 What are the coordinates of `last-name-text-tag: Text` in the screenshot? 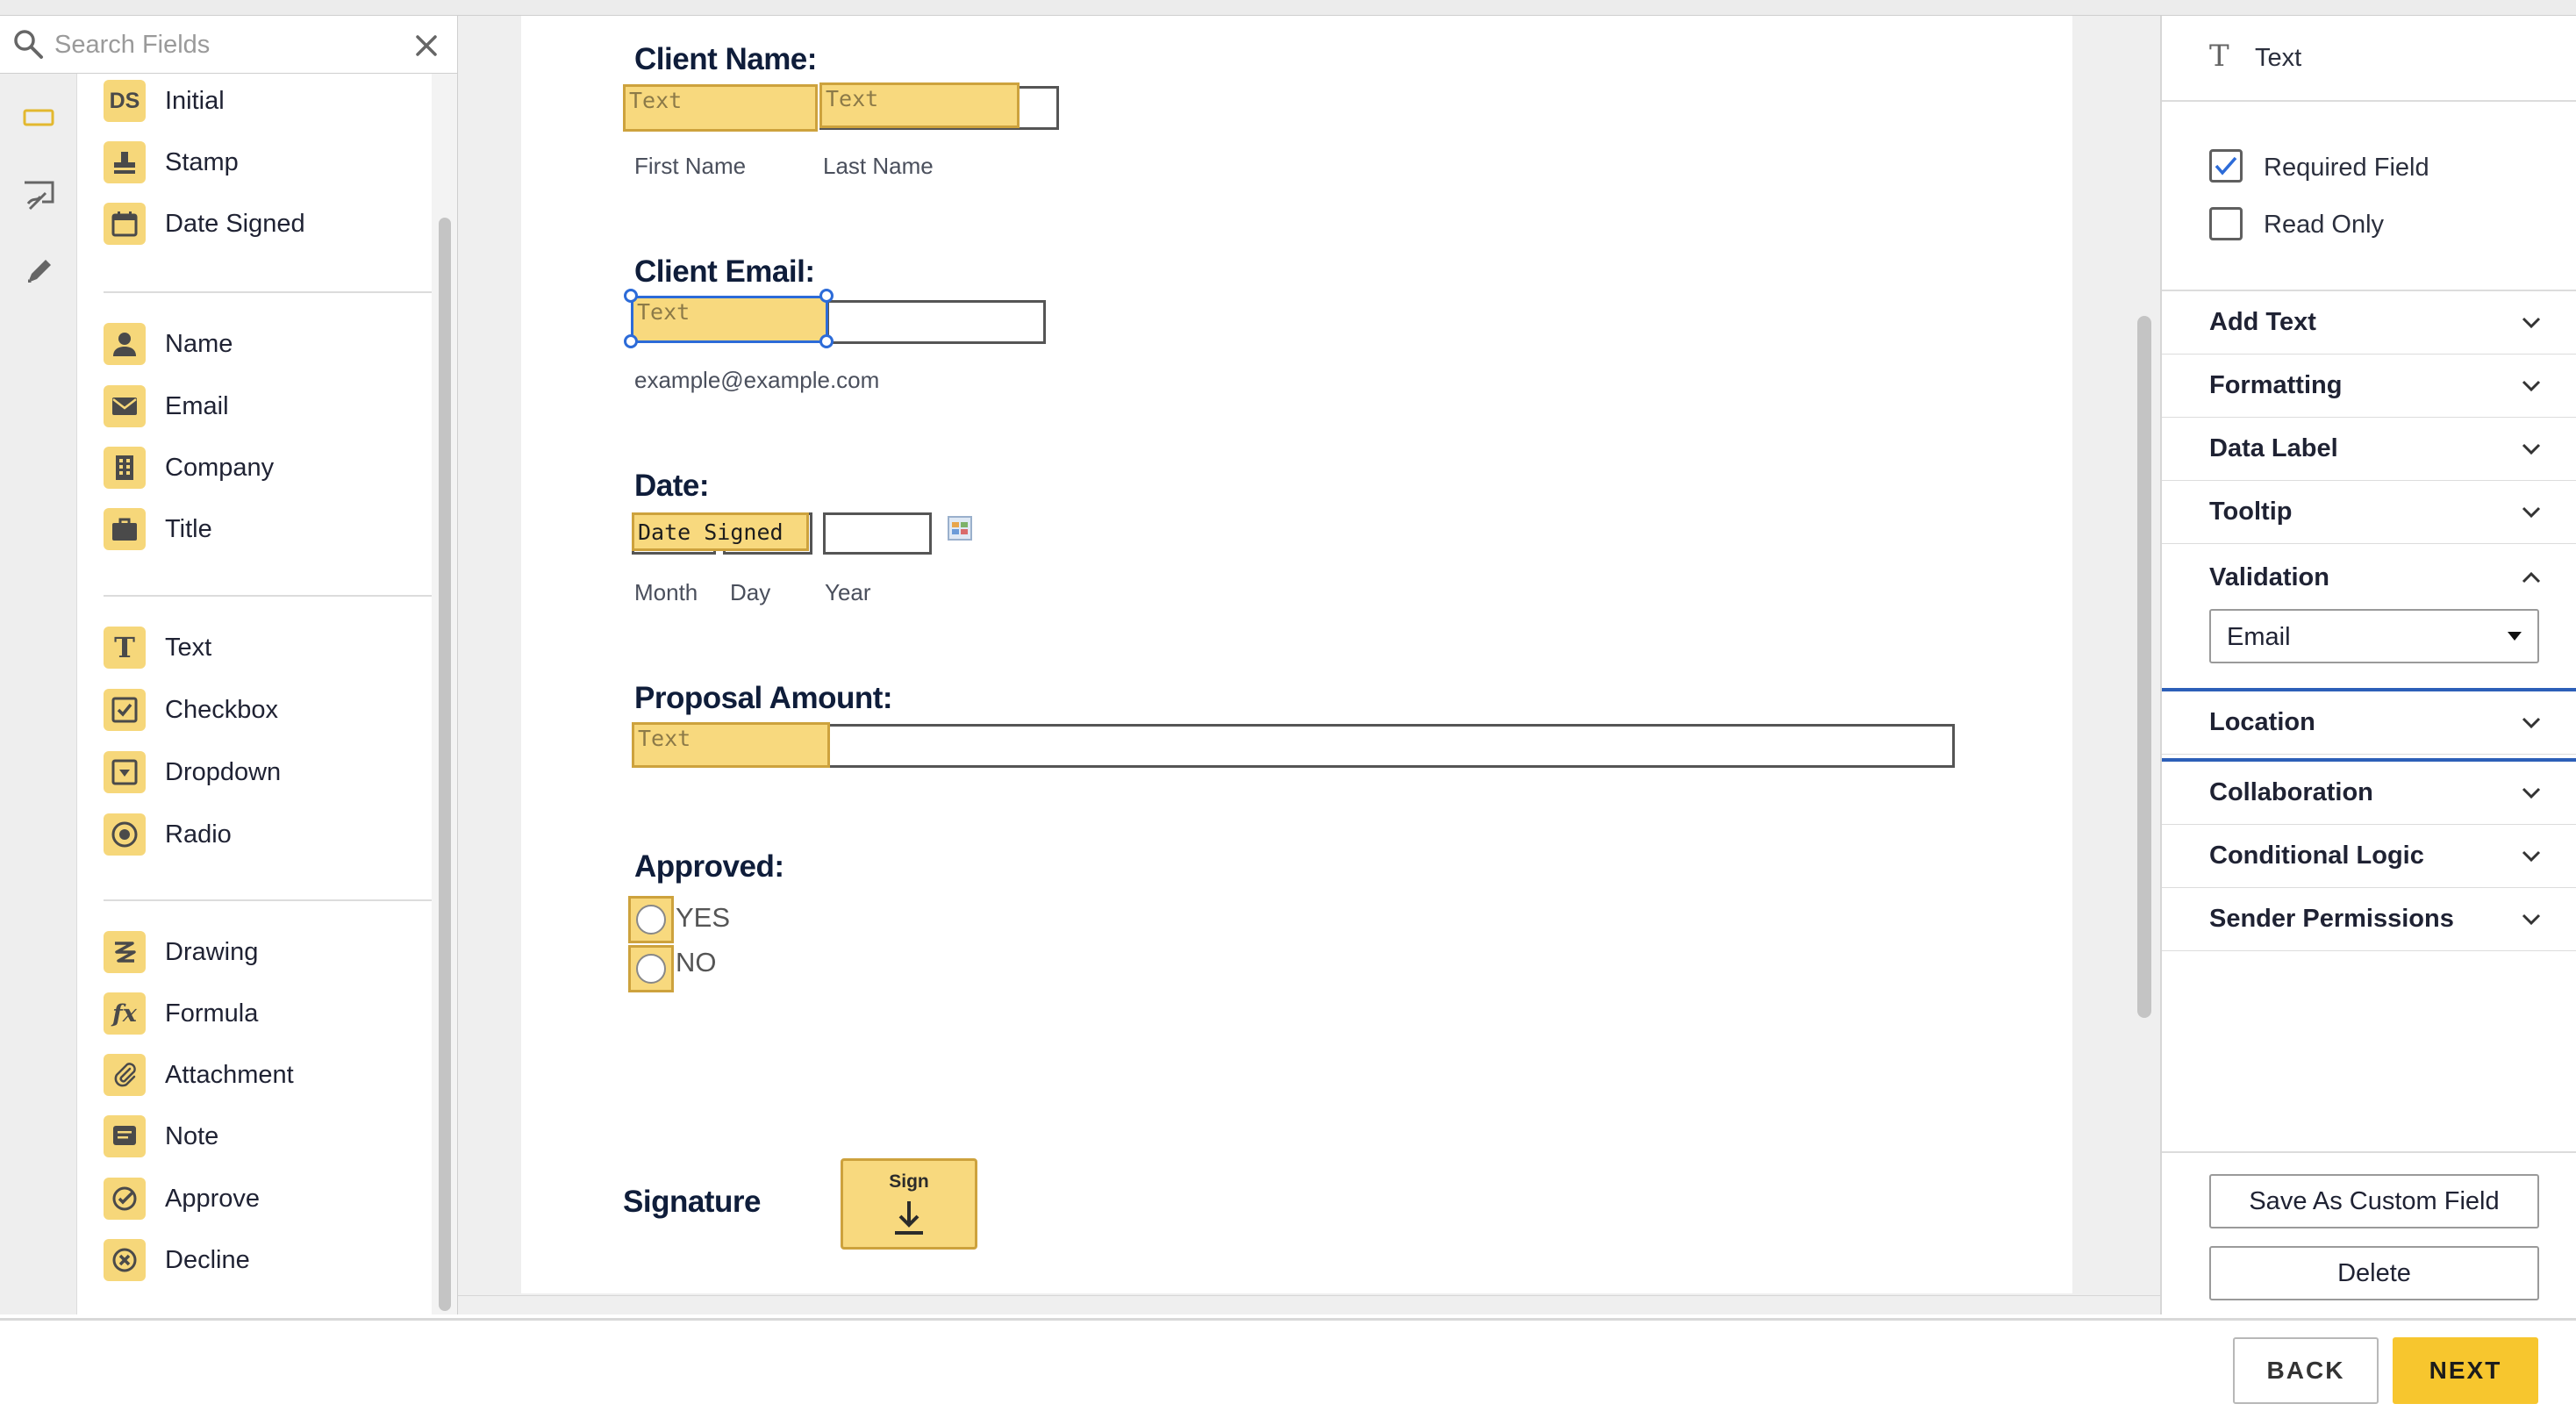 It's located at (919, 105).